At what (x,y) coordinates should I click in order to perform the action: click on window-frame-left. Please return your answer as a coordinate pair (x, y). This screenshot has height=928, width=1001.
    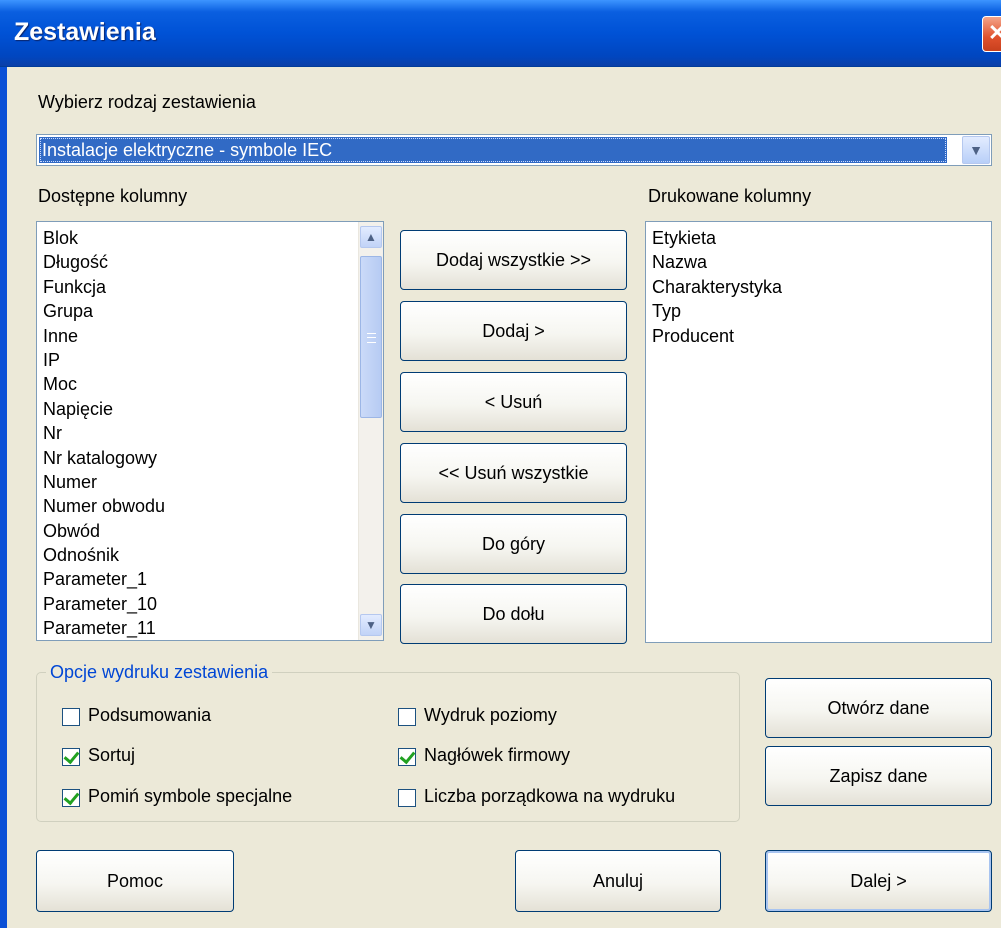
    Looking at the image, I should click on (3, 497).